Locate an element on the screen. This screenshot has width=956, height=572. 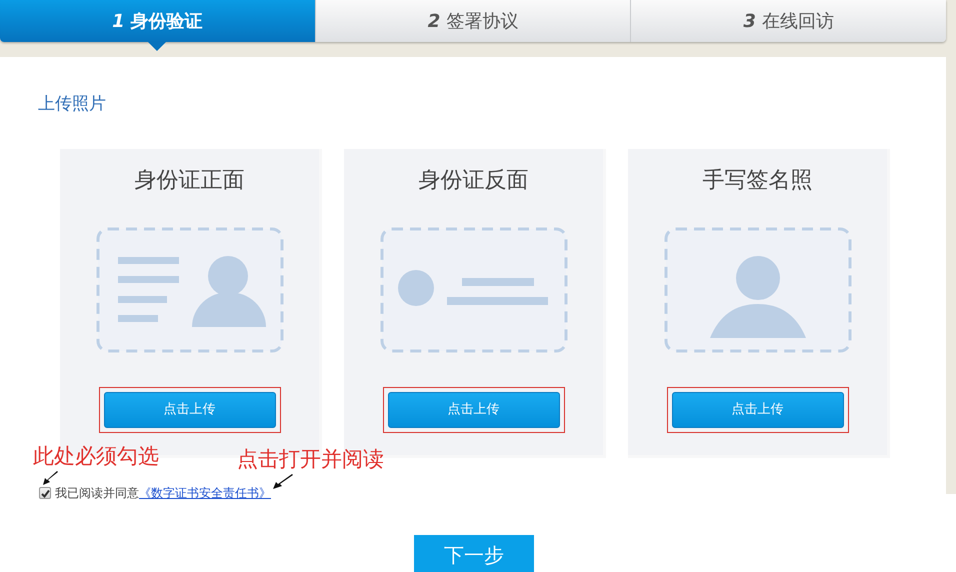
card-title: 手写签名照 is located at coordinates (757, 181).